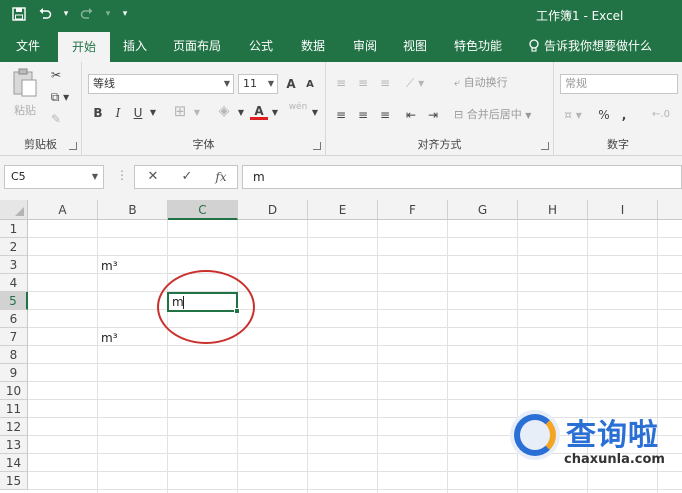 The image size is (682, 493). Describe the element at coordinates (315, 113) in the screenshot. I see `phonetic-dropdown-icon: ▼` at that location.